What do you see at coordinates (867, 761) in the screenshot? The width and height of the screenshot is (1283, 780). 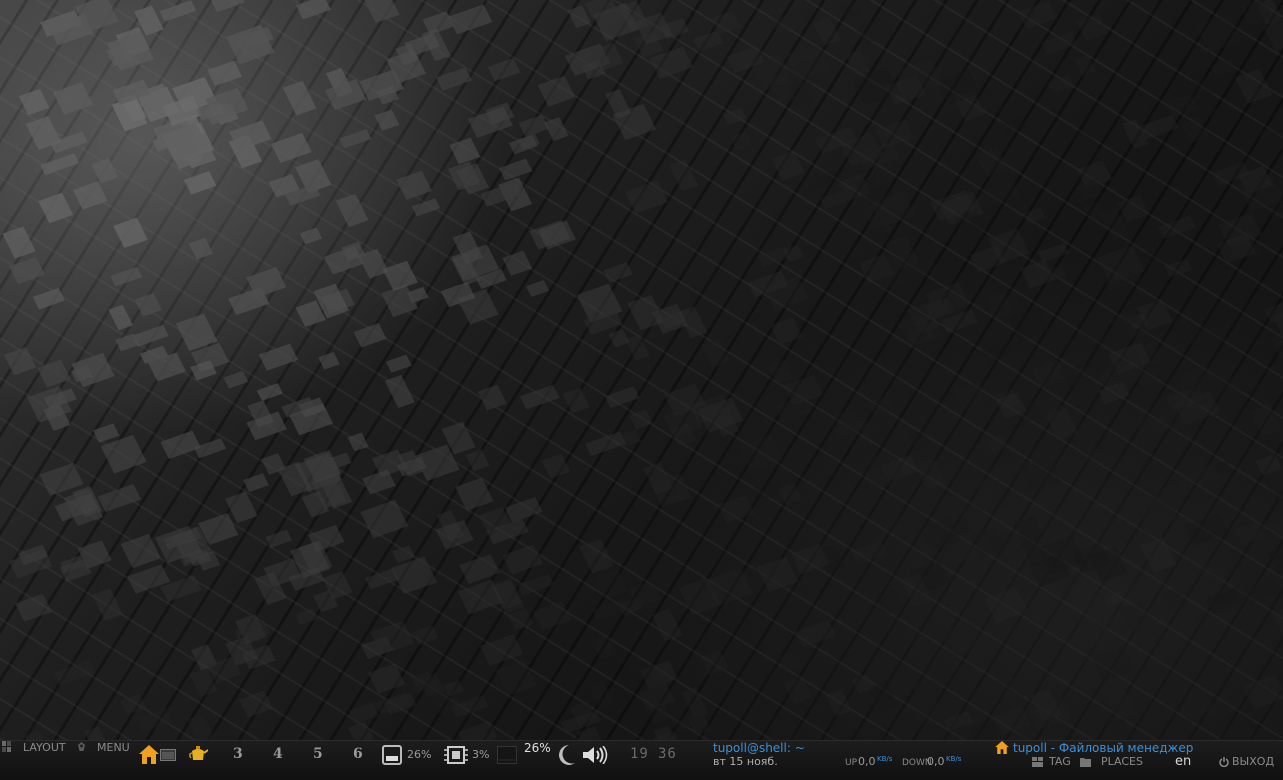 I see `net-up-value: 0,0` at bounding box center [867, 761].